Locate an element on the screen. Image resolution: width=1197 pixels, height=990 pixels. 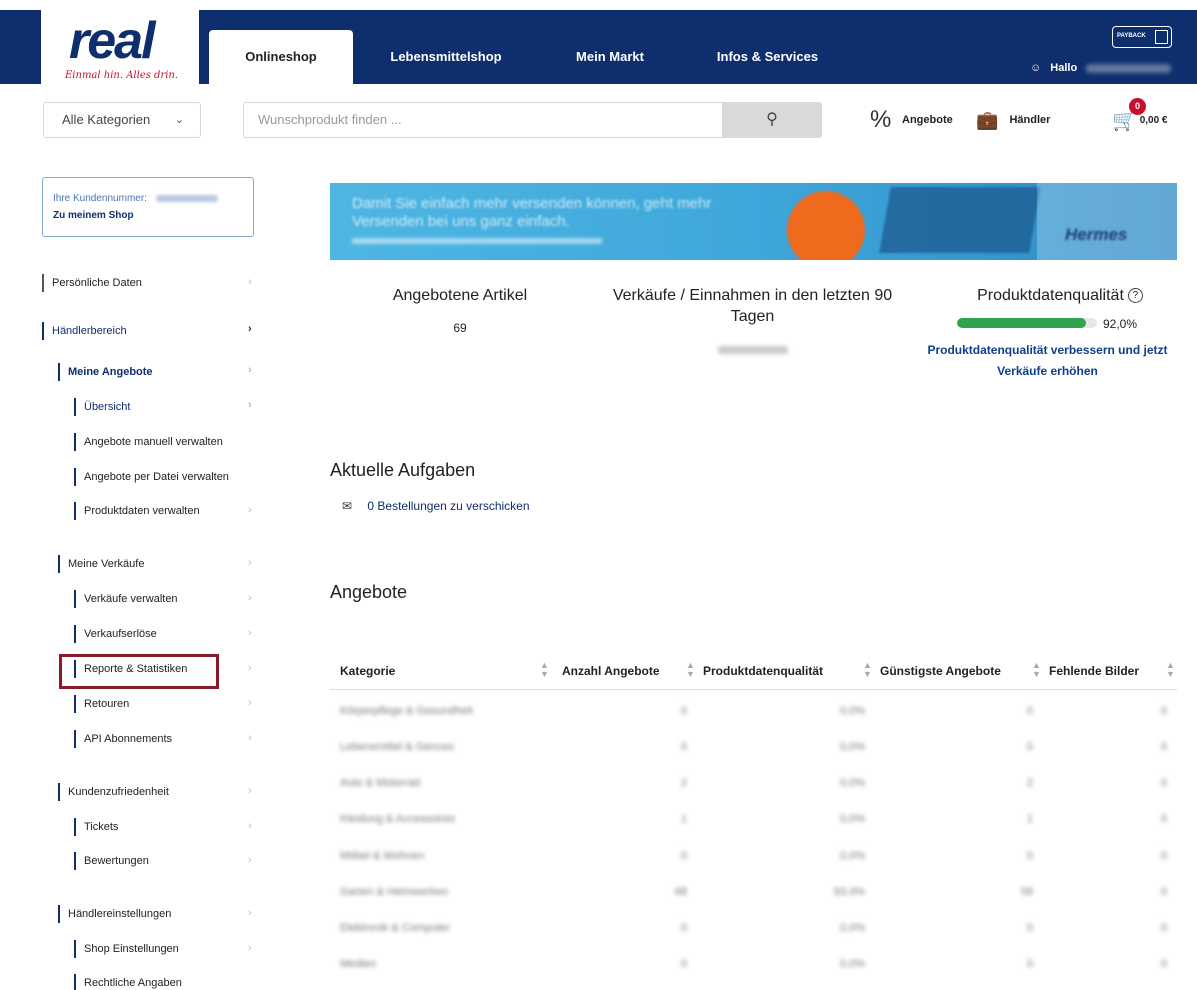
tab-infos-services: Infos & Services is located at coordinates (767, 57).